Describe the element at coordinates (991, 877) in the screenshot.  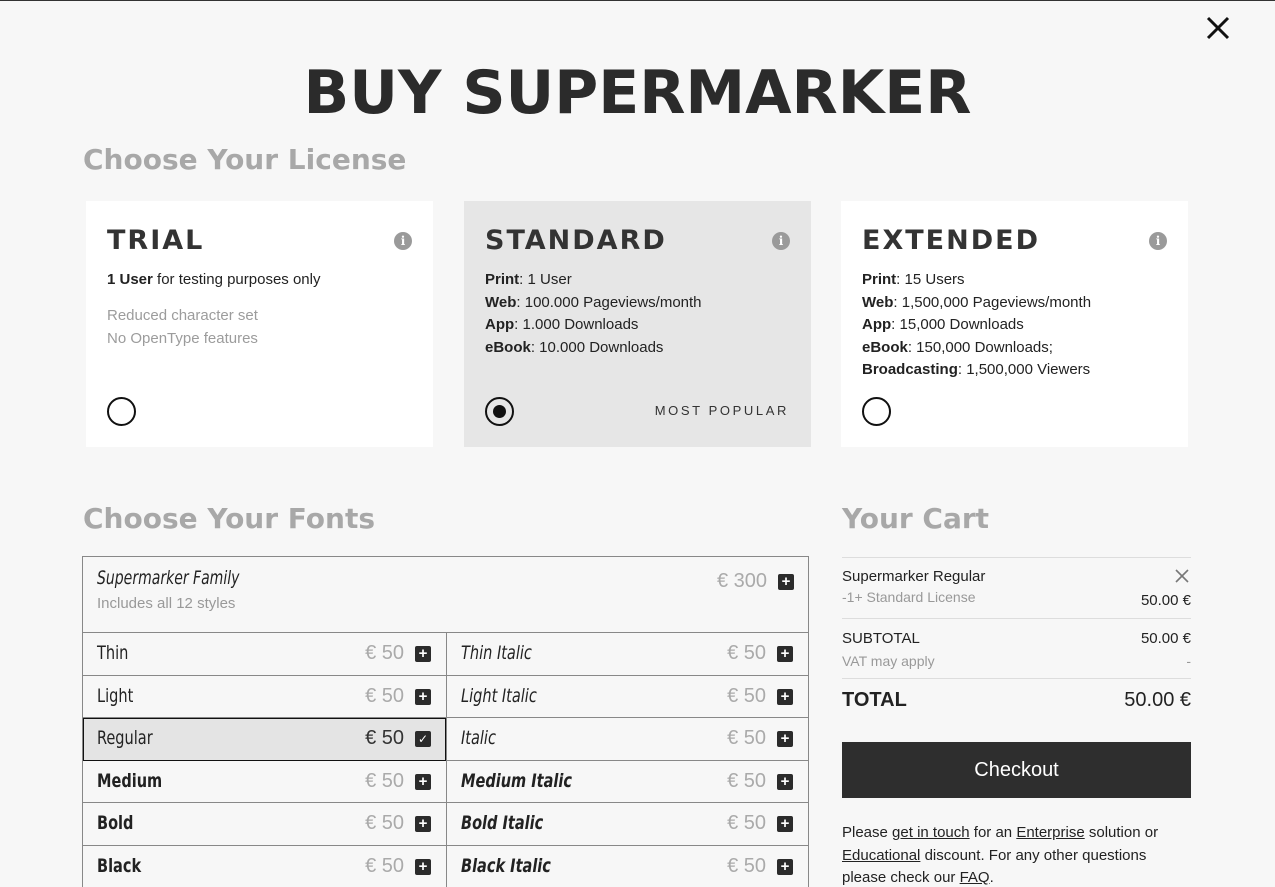
I see `help-text-part: .` at that location.